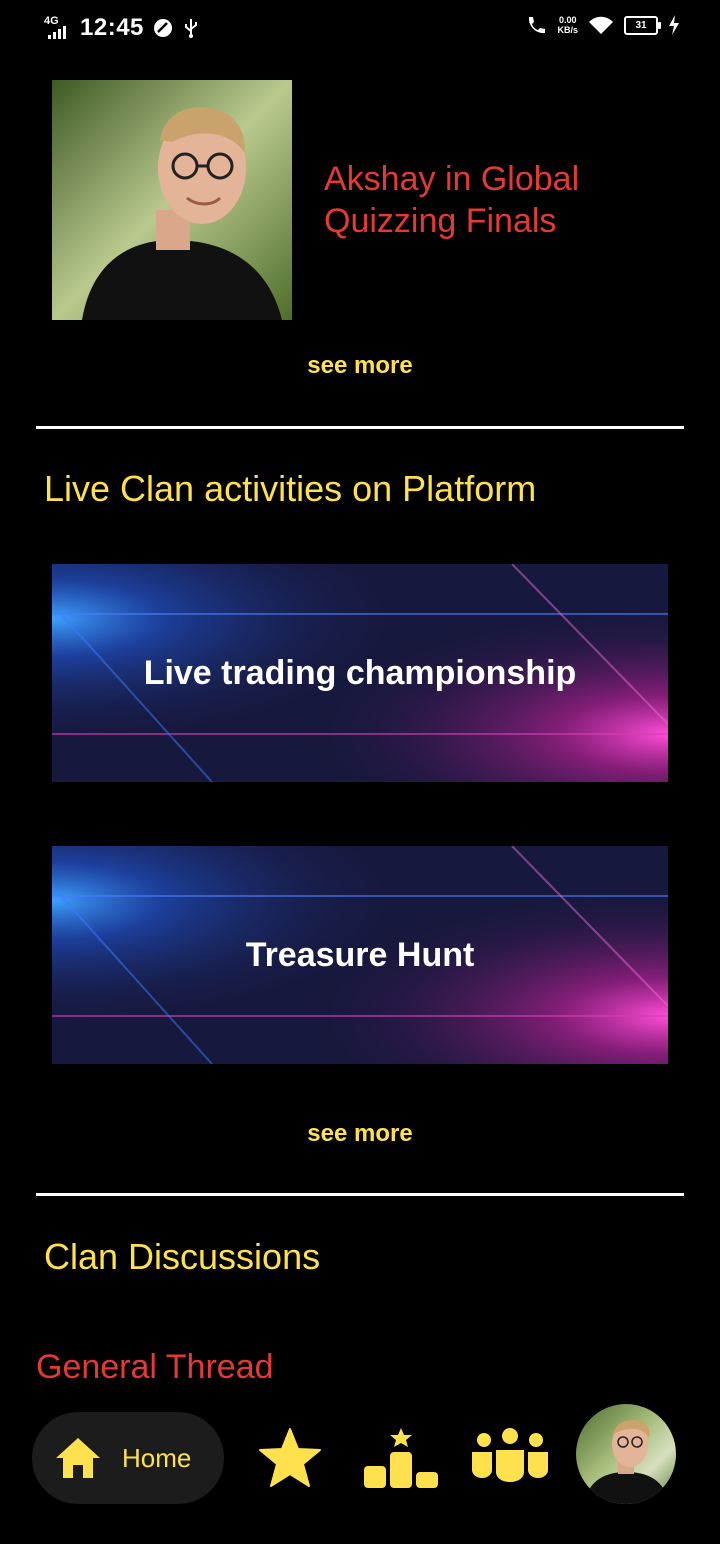 The image size is (720, 1544). I want to click on status-left: 4G 12:45, so click(122, 28).